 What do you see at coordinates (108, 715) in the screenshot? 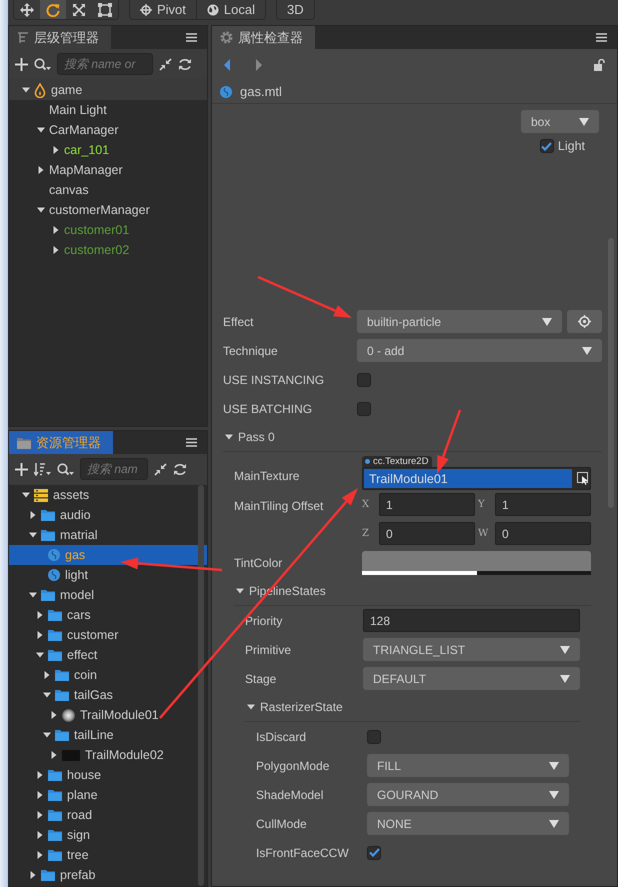
I see `tree-item: TrailModule01` at bounding box center [108, 715].